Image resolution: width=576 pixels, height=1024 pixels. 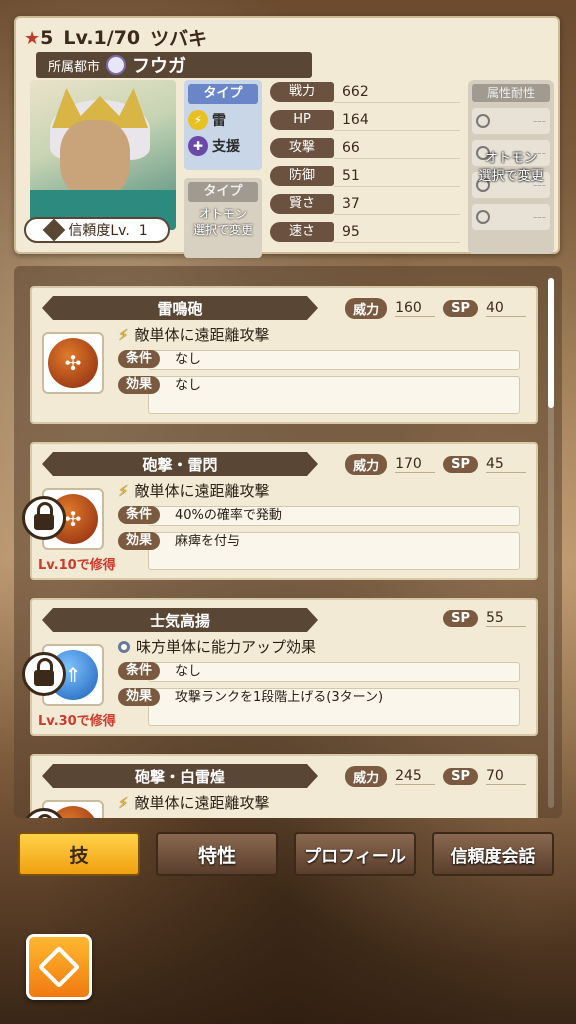 I want to click on tab-traits: 特性, so click(x=217, y=854).